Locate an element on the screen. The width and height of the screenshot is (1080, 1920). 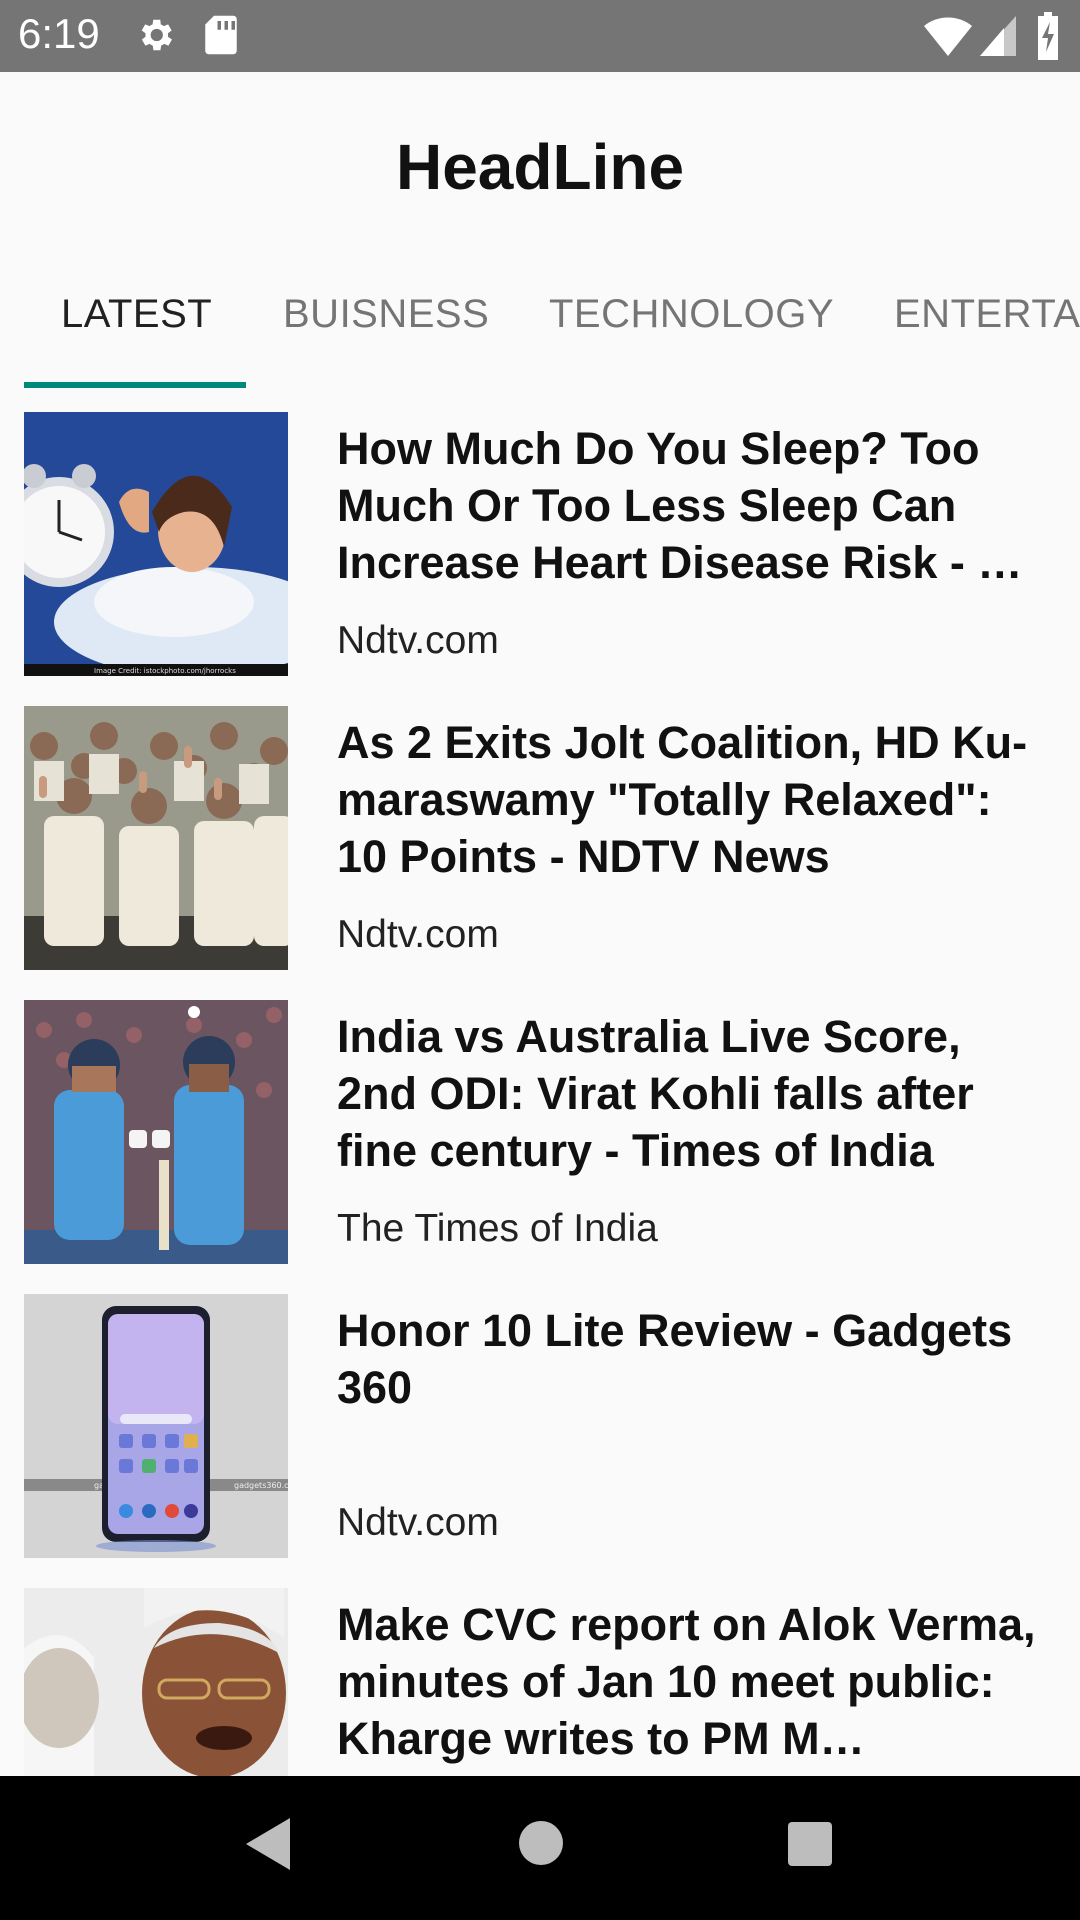
app-title: HeadLine is located at coordinates (540, 167).